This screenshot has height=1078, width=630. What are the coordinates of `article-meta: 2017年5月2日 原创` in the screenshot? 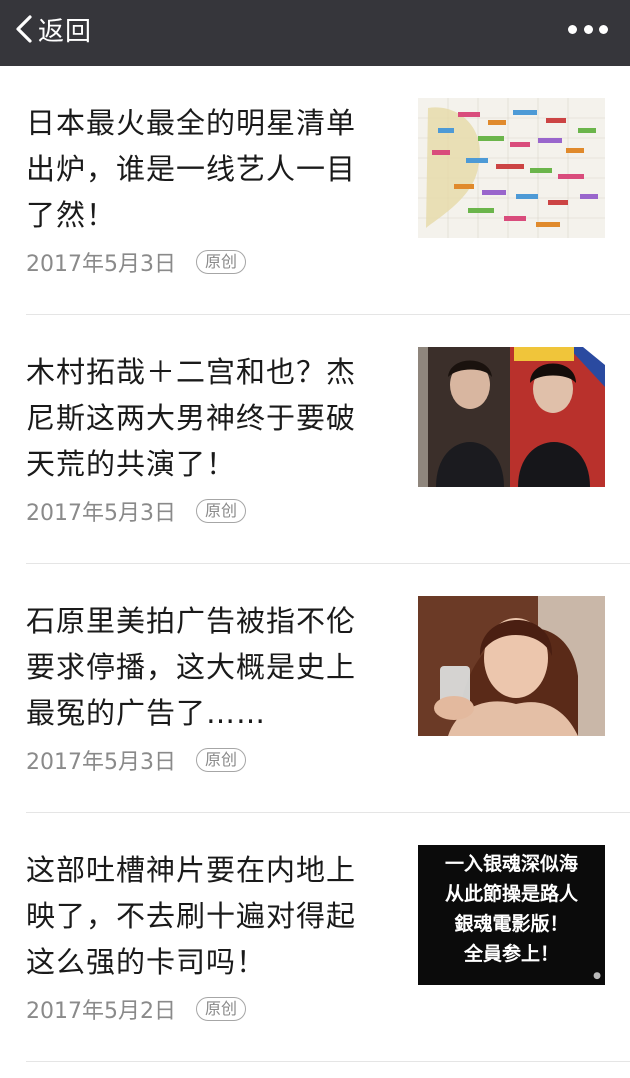 It's located at (136, 1009).